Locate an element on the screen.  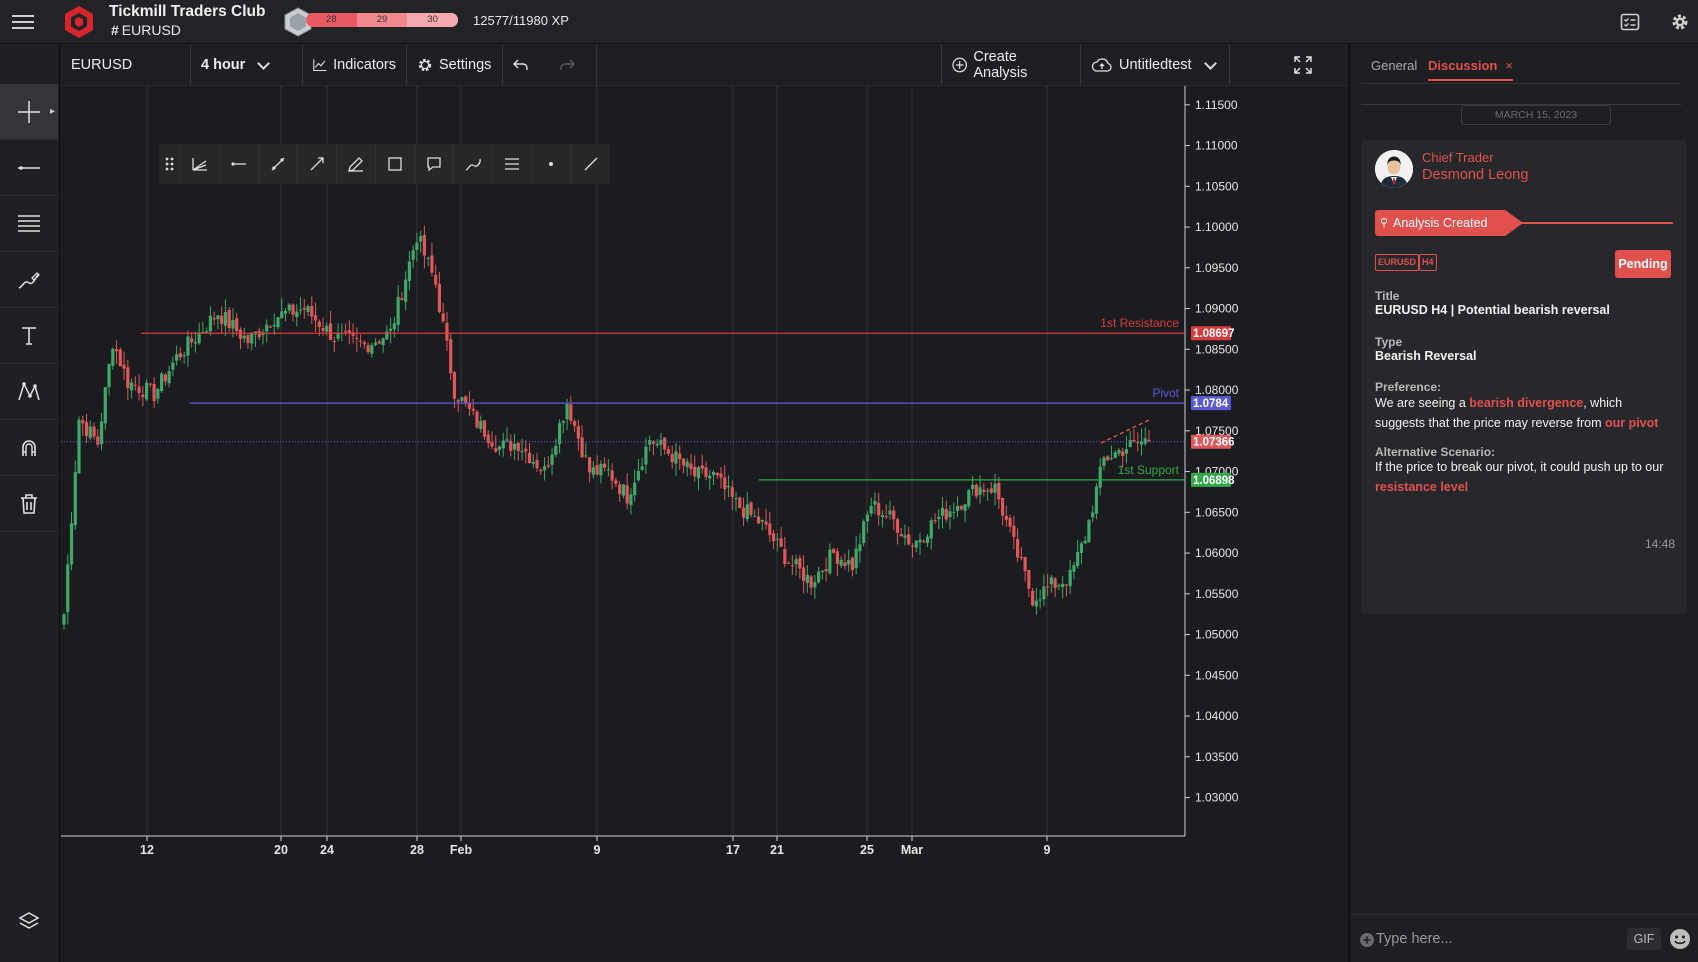
fib-tool is located at coordinates (29, 224).